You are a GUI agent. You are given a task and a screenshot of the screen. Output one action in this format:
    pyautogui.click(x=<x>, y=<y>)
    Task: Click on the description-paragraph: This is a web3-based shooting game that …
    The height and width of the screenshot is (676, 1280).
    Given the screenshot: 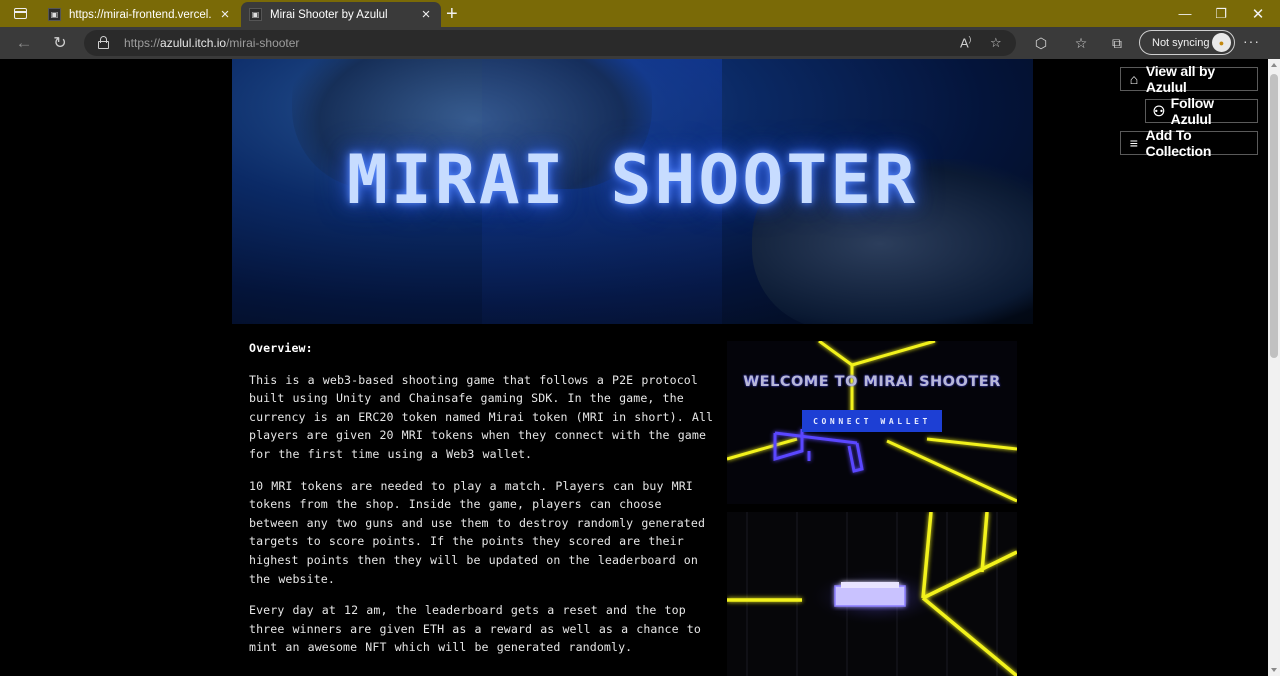 What is the action you would take?
    pyautogui.click(x=481, y=416)
    